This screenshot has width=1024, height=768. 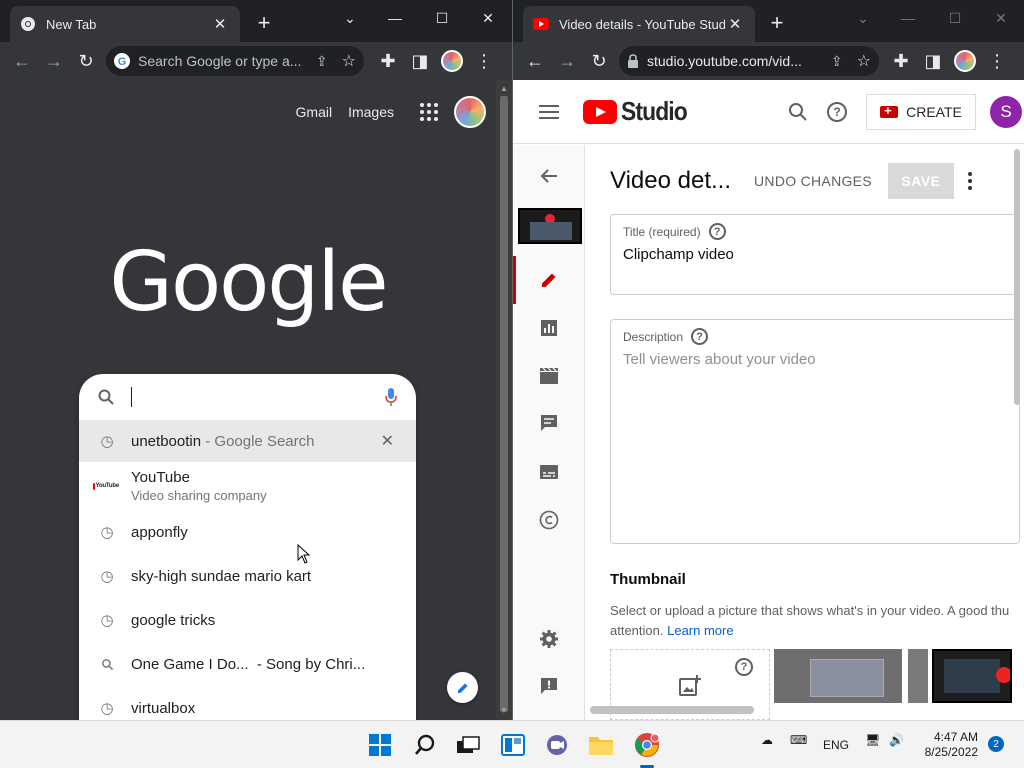 What do you see at coordinates (247, 532) in the screenshot?
I see `suggestion-item: ◷ apponfly` at bounding box center [247, 532].